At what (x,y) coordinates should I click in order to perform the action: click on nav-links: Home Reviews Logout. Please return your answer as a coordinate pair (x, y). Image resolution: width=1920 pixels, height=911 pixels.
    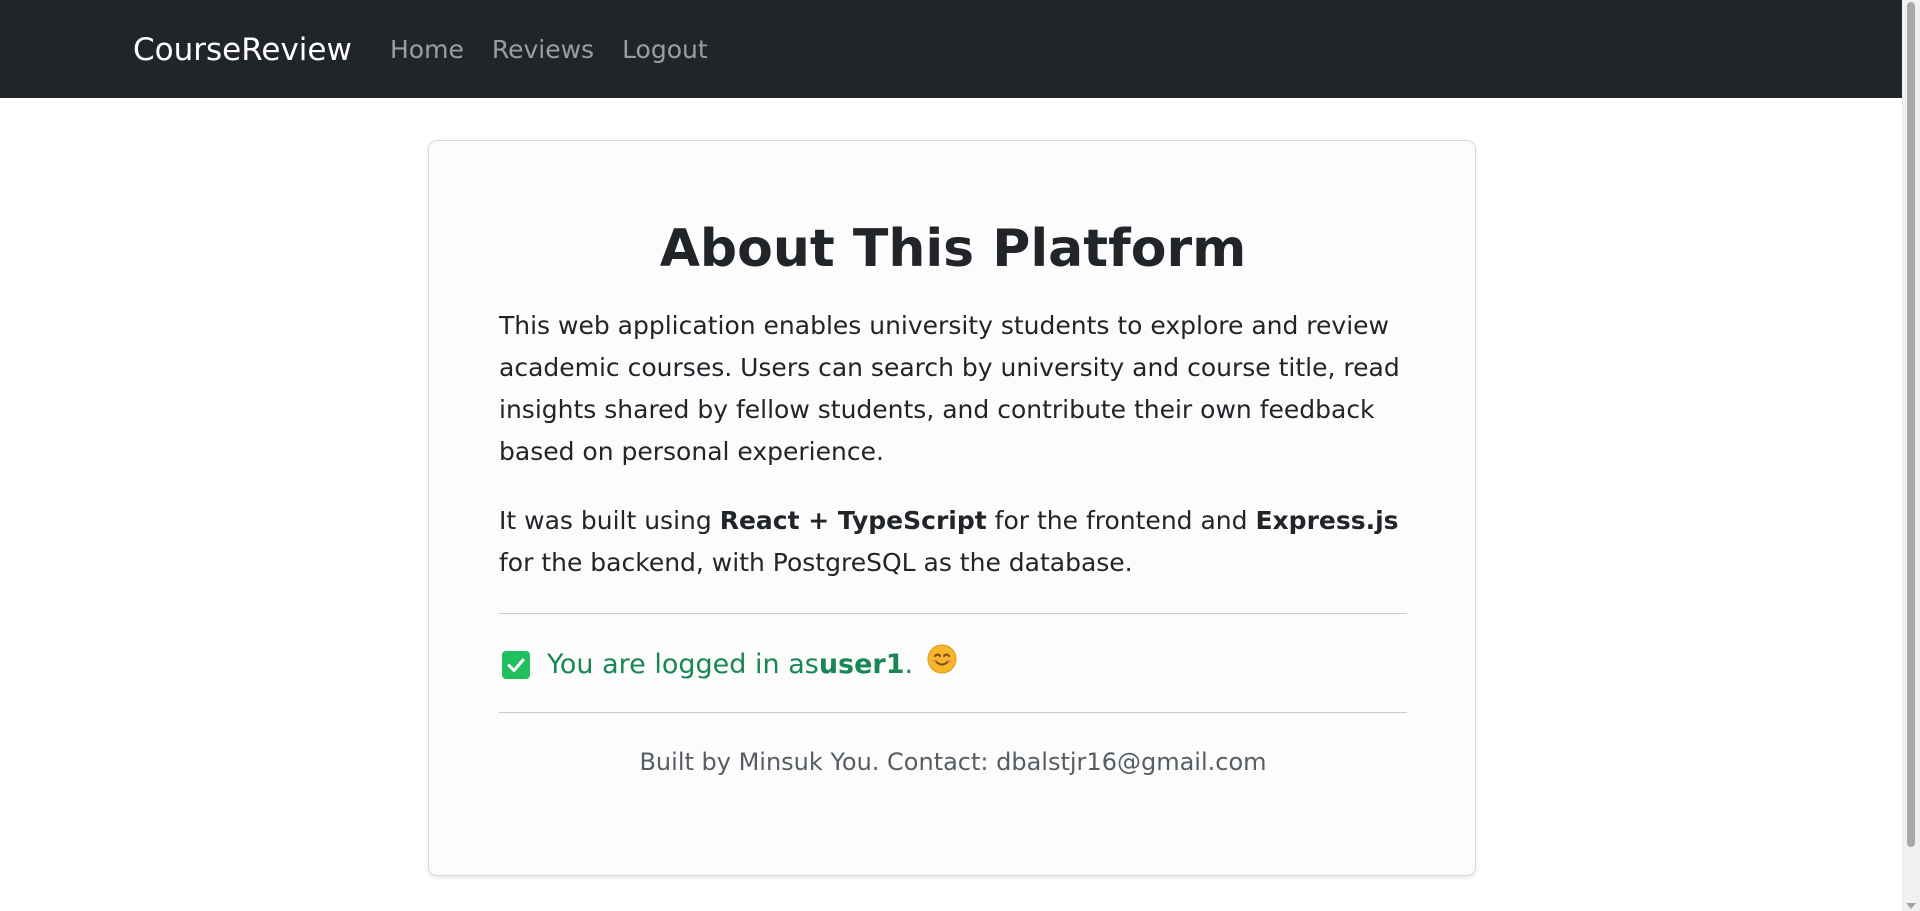
    Looking at the image, I should click on (549, 50).